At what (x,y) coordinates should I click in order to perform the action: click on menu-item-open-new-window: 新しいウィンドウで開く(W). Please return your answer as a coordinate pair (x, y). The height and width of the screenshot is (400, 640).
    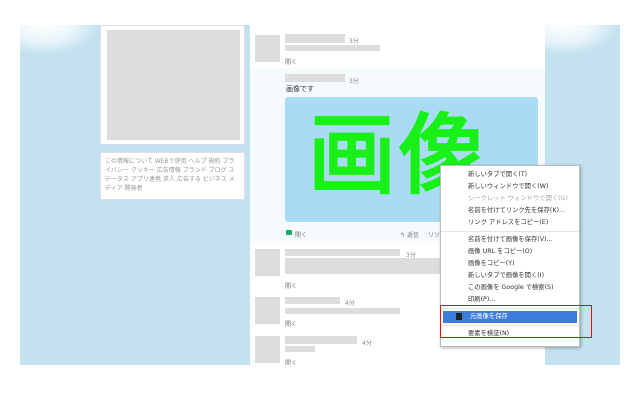
    Looking at the image, I should click on (510, 187).